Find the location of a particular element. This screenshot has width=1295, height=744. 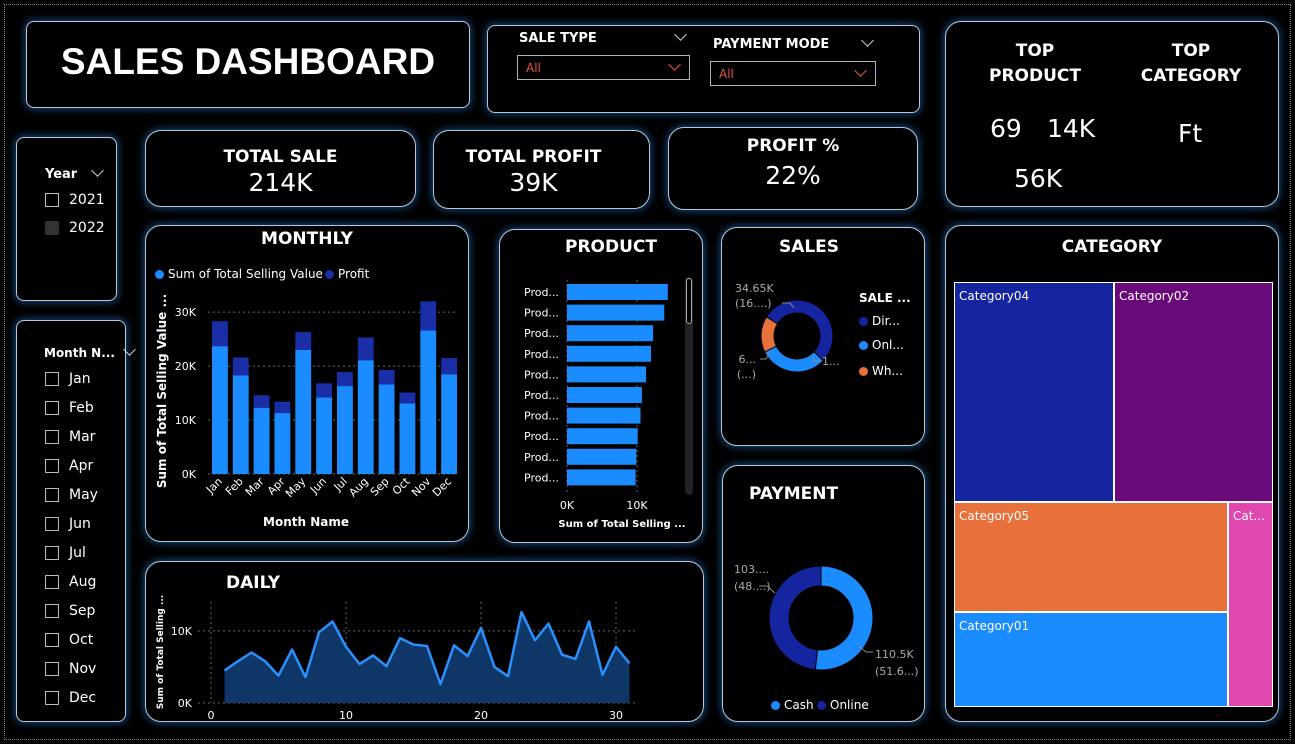

month-option-nov: Nov is located at coordinates (70, 669).